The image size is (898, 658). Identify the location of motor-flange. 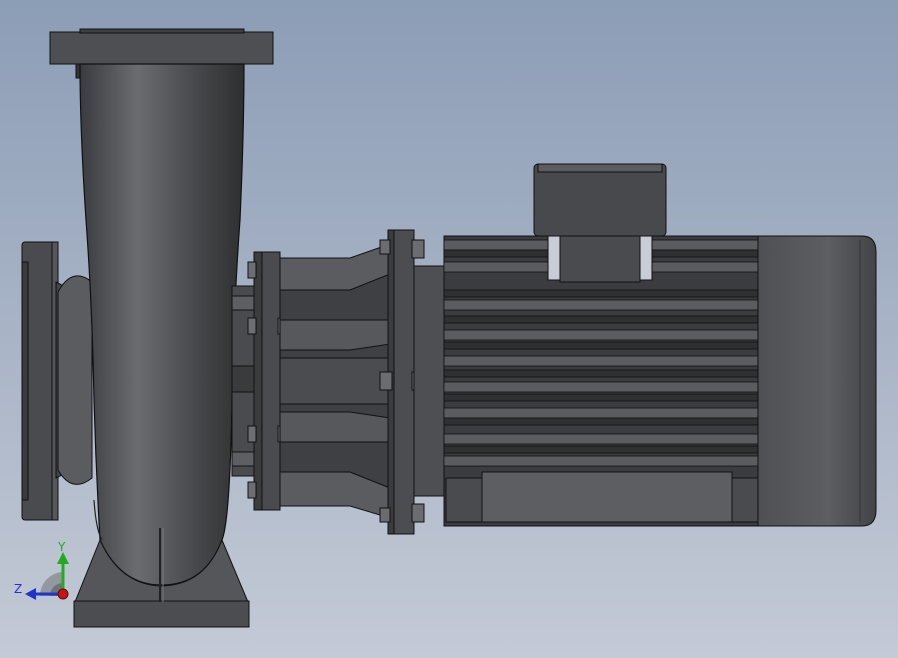
(430, 381).